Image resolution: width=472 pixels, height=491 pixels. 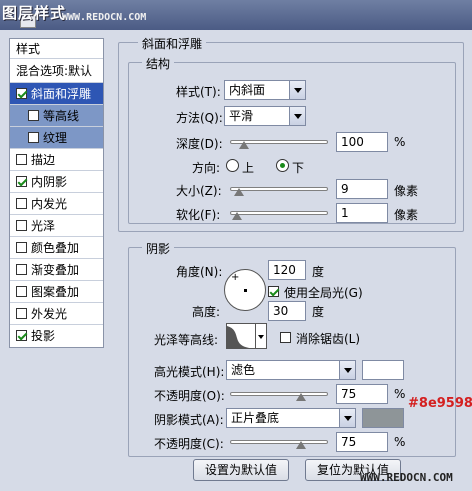 I want to click on soften-label: 软化(F):, so click(x=198, y=215).